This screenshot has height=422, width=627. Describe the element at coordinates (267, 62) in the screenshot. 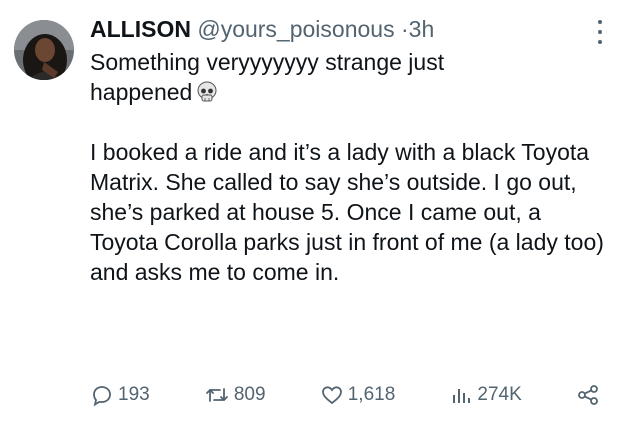

I see `tweet-line-1: Something veryyyyyyy strange just` at that location.